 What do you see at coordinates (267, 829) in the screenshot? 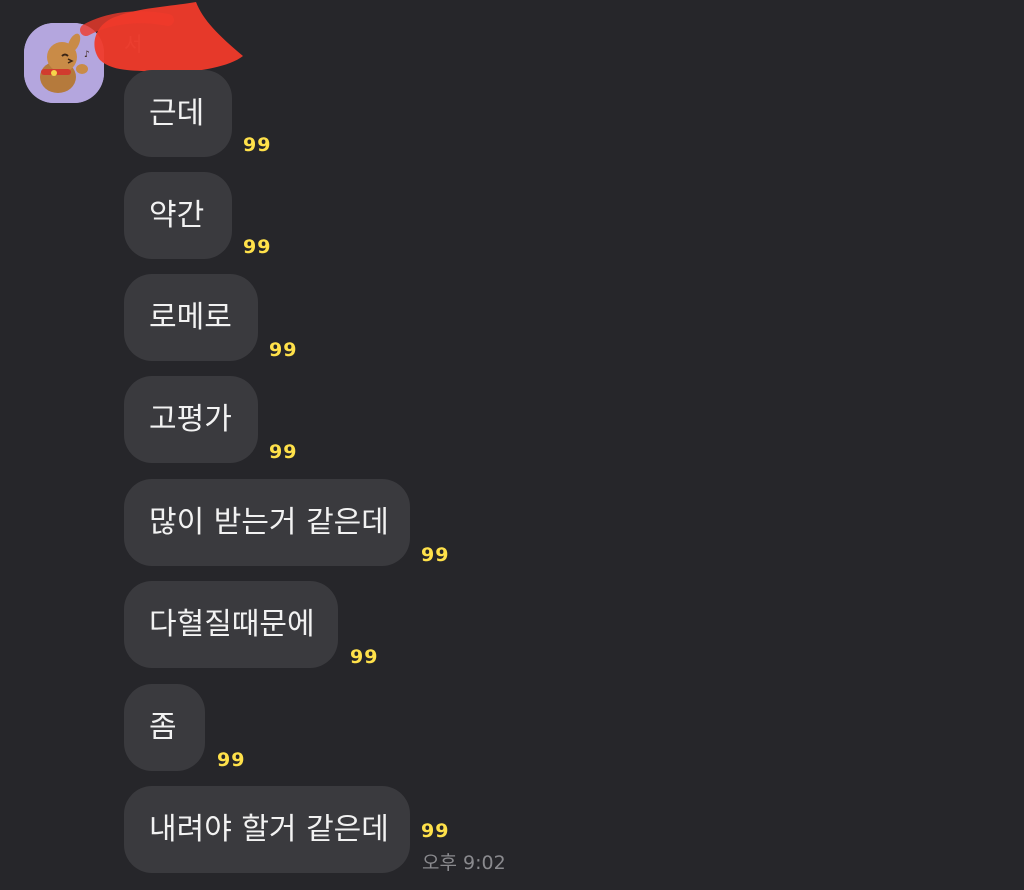
I see `message-bubble: 내려야 할거 같은데` at bounding box center [267, 829].